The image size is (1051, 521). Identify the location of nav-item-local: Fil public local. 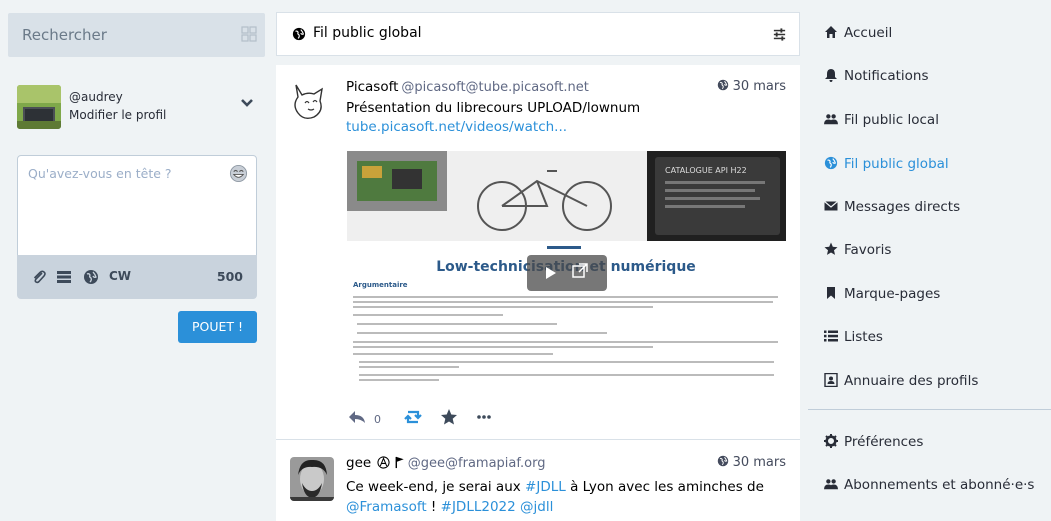
(881, 124).